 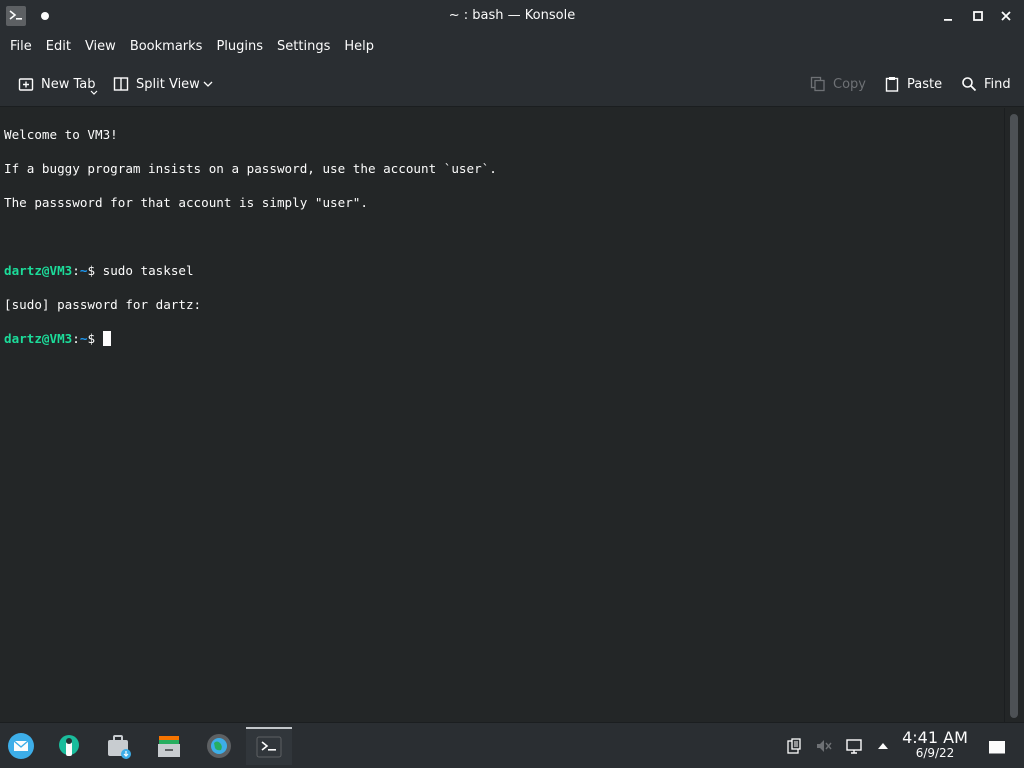 What do you see at coordinates (854, 746) in the screenshot?
I see `network-icon` at bounding box center [854, 746].